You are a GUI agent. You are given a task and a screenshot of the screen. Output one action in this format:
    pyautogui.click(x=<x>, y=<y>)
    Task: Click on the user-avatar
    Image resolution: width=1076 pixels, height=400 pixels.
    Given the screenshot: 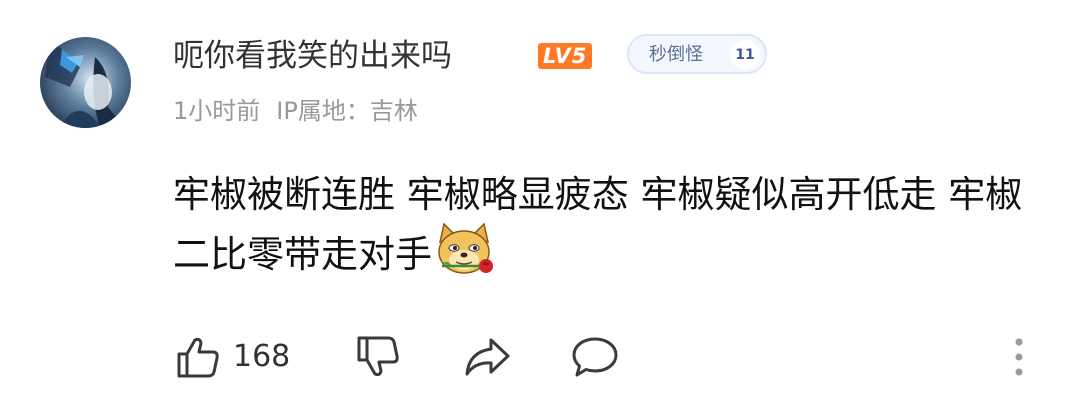 What is the action you would take?
    pyautogui.click(x=85, y=82)
    